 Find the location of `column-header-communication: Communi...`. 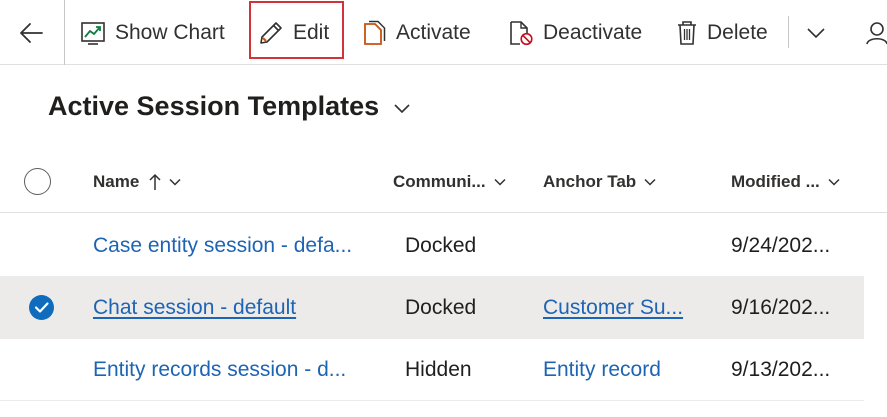

column-header-communication: Communi... is located at coordinates (449, 182).